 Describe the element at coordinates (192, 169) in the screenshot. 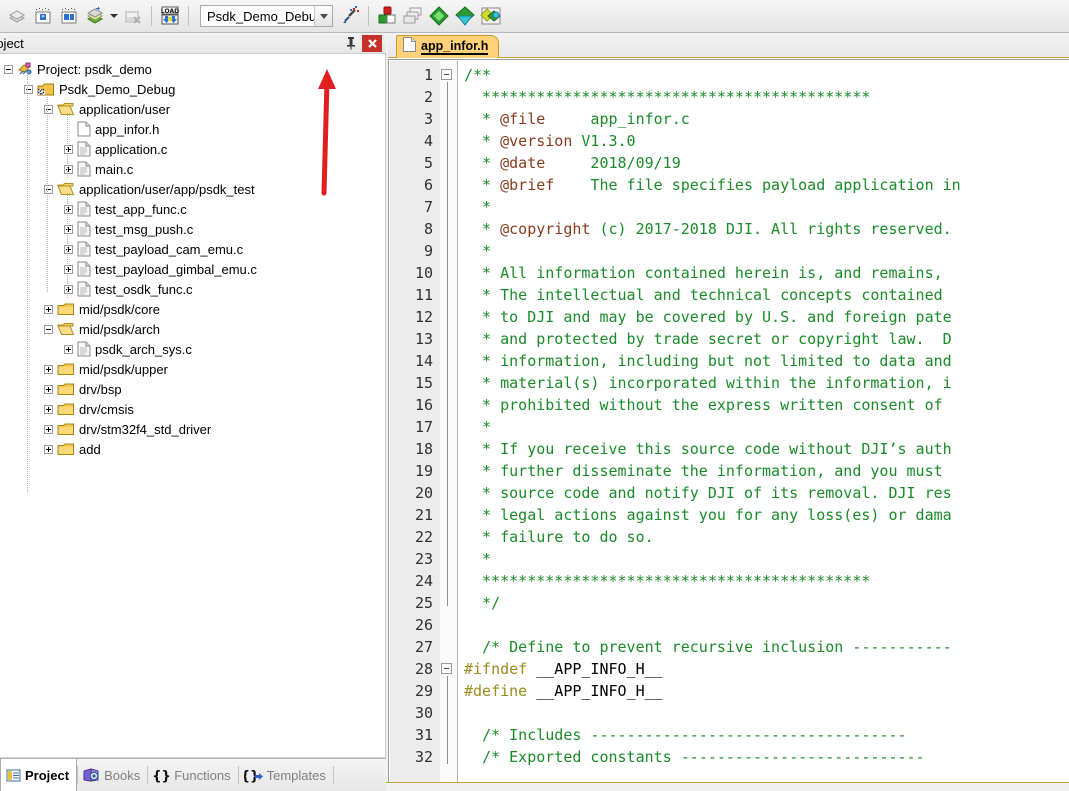

I see `tree-item-main-c: main.c` at that location.